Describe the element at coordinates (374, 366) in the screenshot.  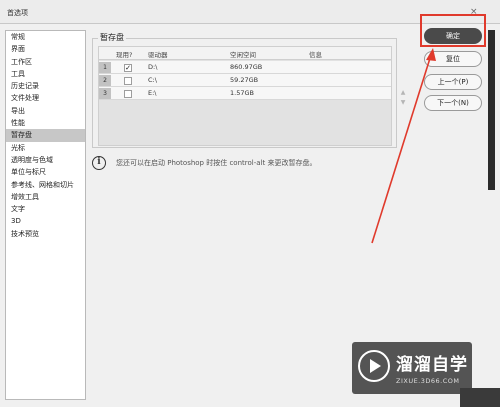
I see `play-logo-icon` at that location.